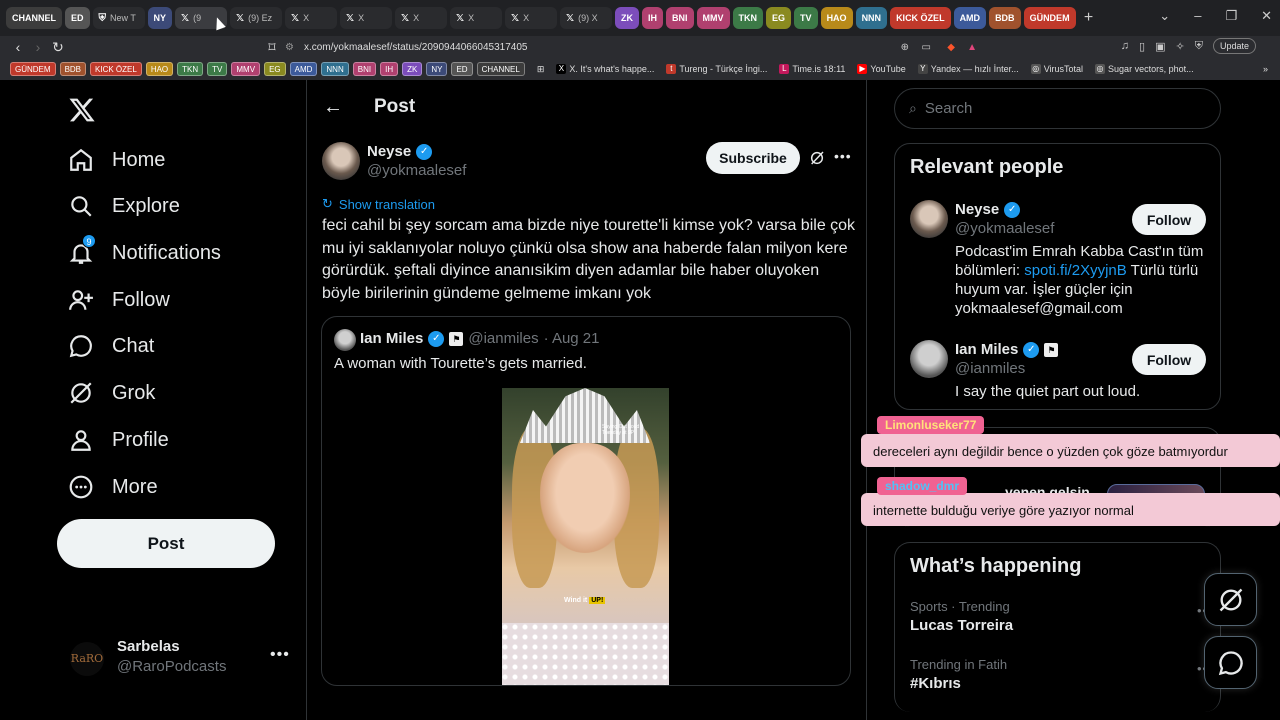 The width and height of the screenshot is (1280, 720). I want to click on bookmark-folder: GÜNDEM, so click(33, 69).